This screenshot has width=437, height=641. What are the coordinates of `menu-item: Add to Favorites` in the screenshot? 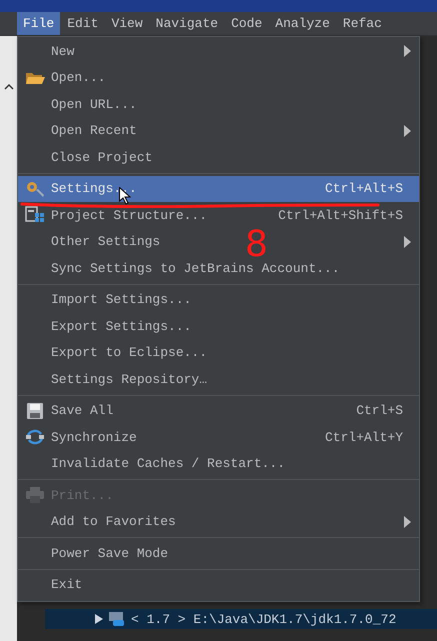 It's located at (218, 521).